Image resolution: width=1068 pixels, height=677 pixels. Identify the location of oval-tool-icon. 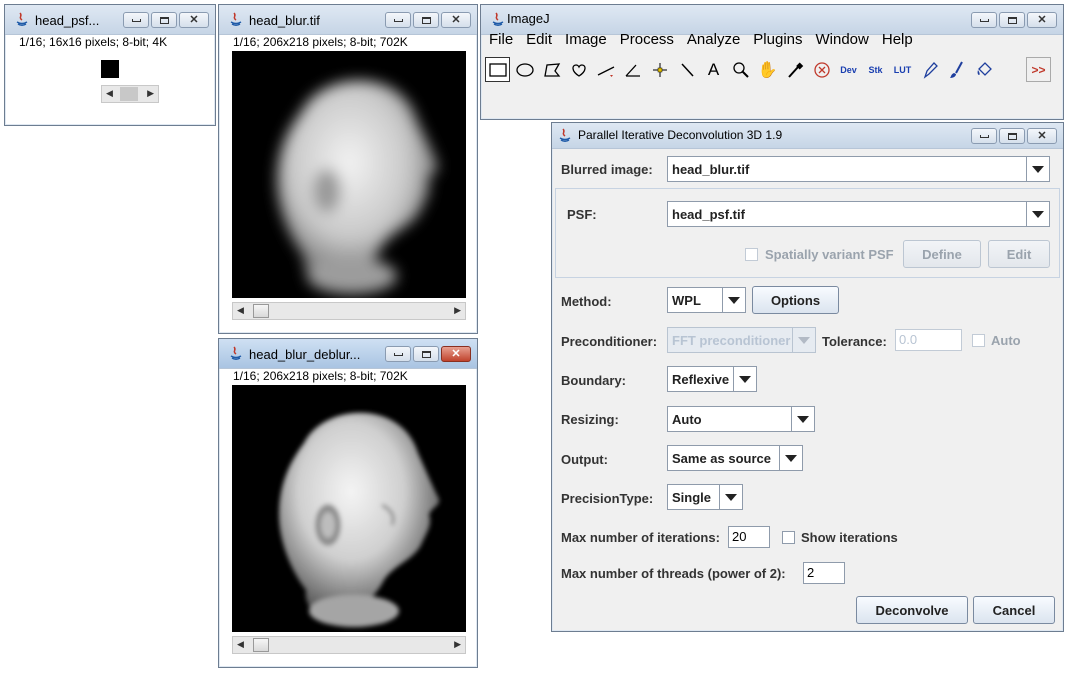
(524, 69).